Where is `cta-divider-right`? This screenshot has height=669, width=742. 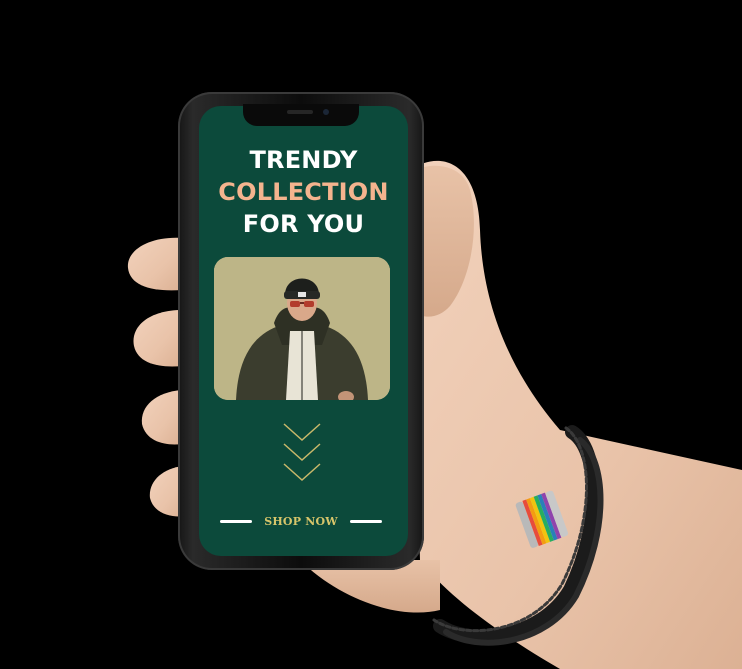
cta-divider-right is located at coordinates (366, 521).